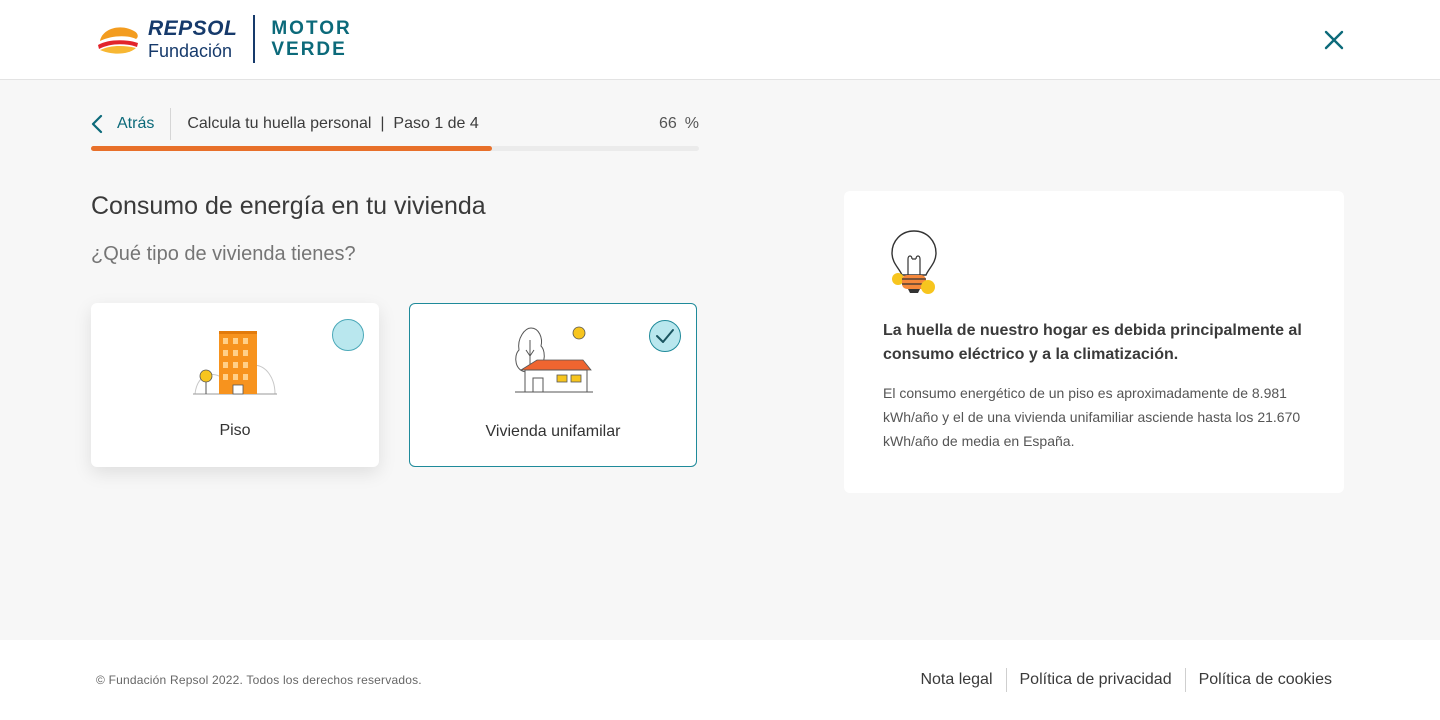  Describe the element at coordinates (720, 40) in the screenshot. I see `site-header: REPSOL Fundación MOTOR VERDE` at that location.